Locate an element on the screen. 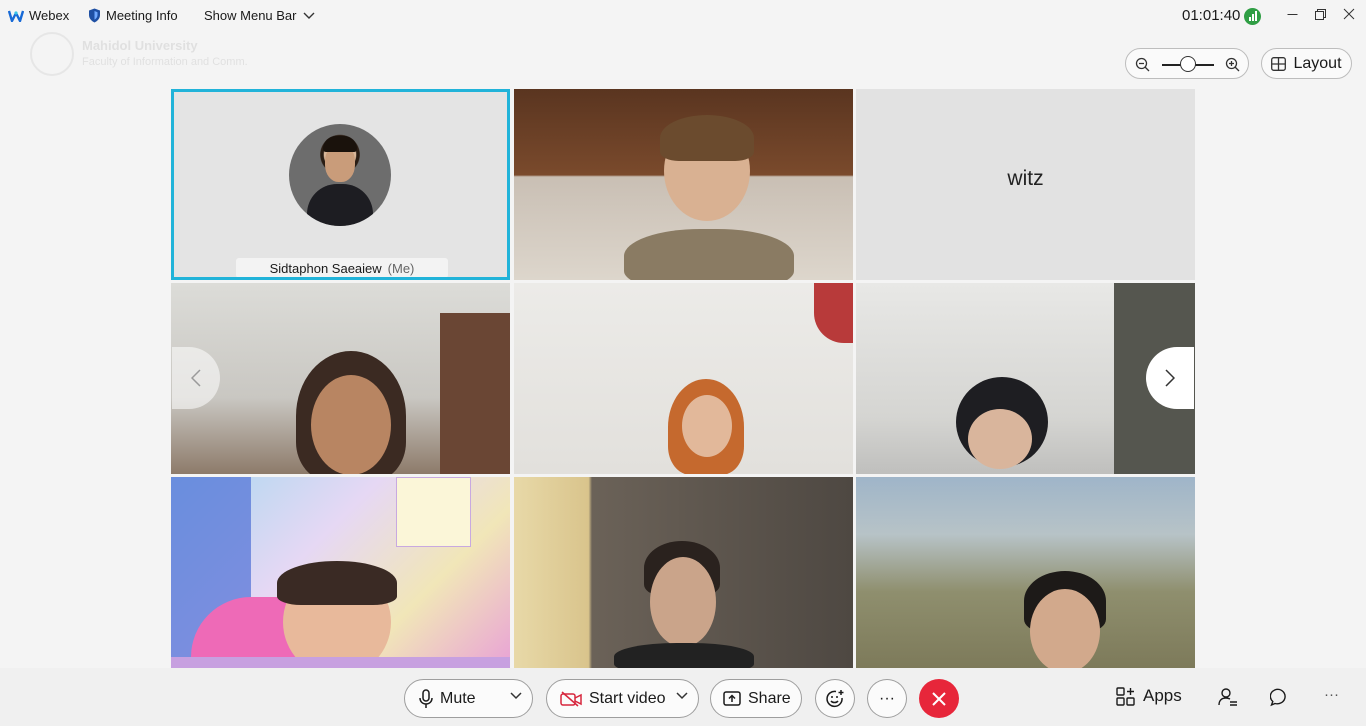  reactions-button is located at coordinates (835, 698).